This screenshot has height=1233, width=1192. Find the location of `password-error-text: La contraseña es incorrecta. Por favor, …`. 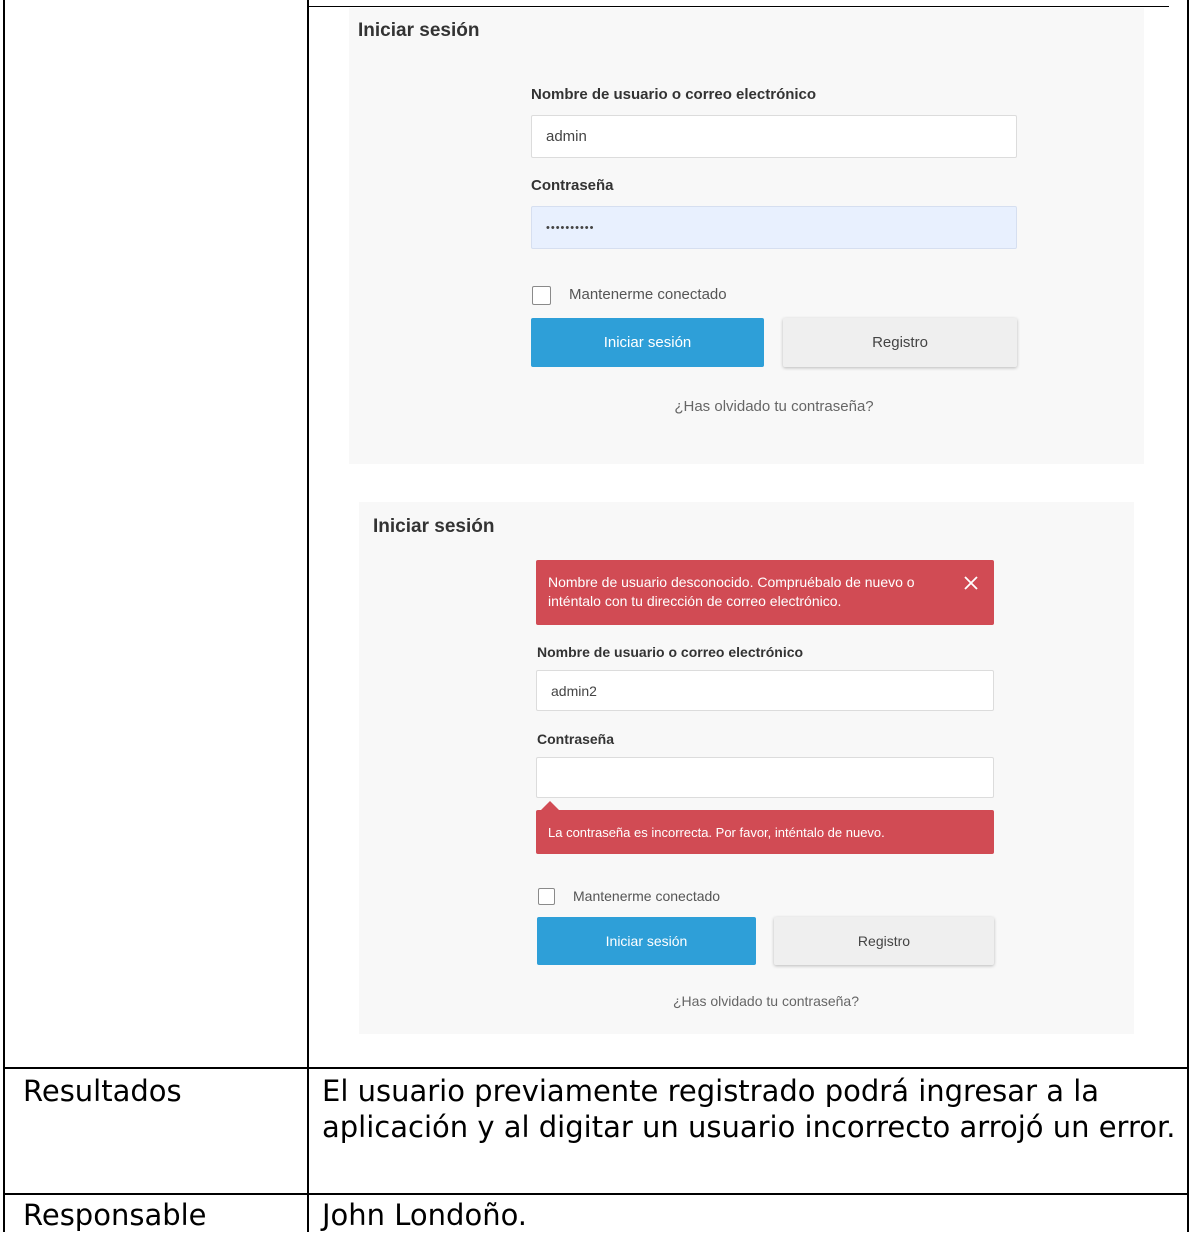

password-error-text: La contraseña es incorrecta. Por favor, … is located at coordinates (716, 832).